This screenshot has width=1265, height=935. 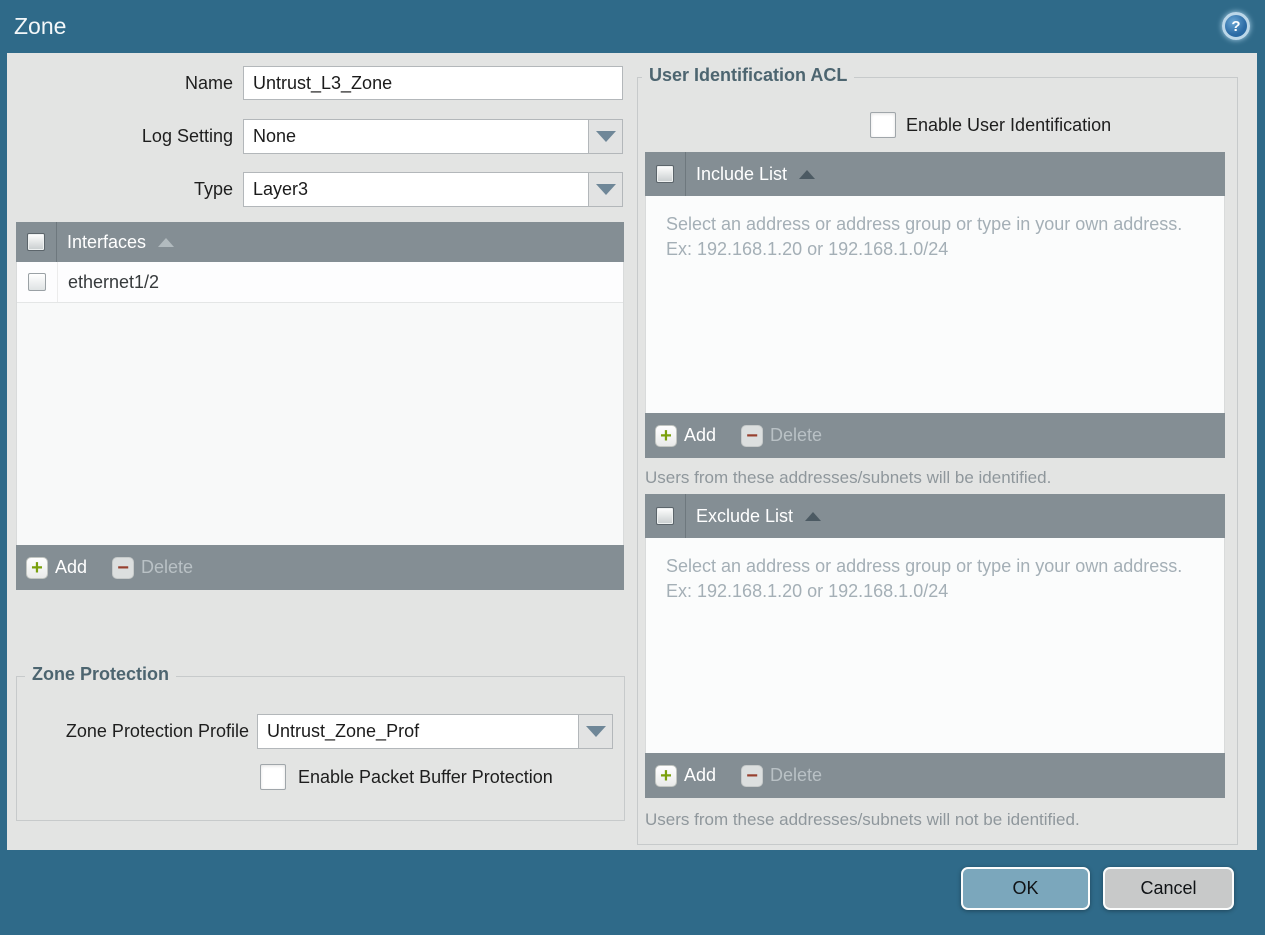 I want to click on help-icon-glyph: ?, so click(x=1236, y=26).